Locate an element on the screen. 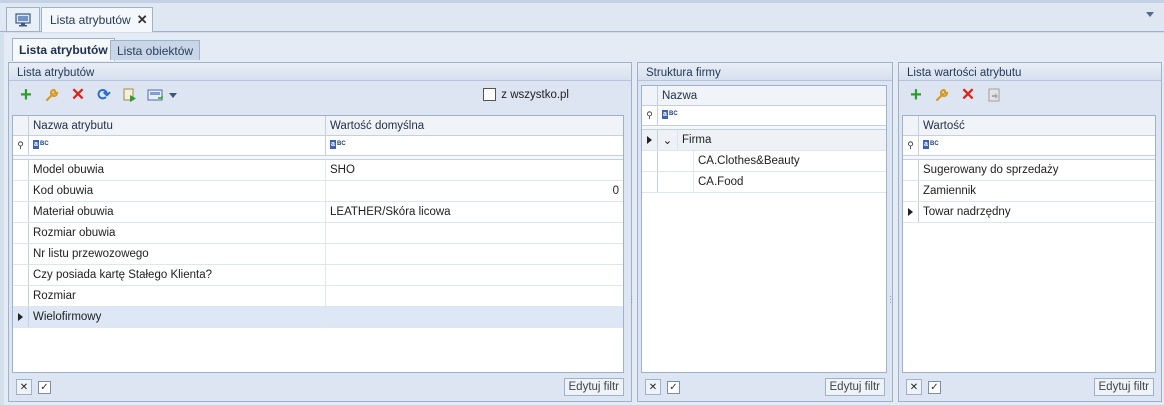 The image size is (1164, 405). chevron-down-icon is located at coordinates (173, 95).